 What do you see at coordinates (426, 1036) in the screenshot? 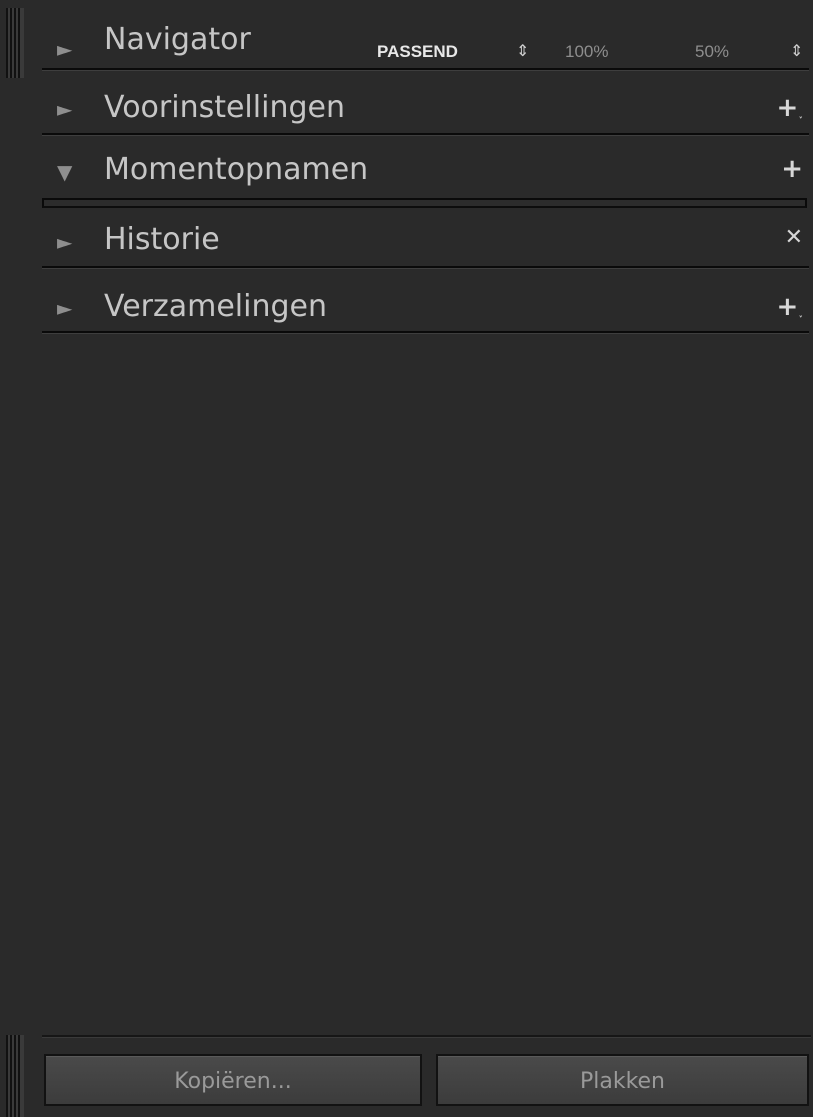
I see `bottom-divider` at bounding box center [426, 1036].